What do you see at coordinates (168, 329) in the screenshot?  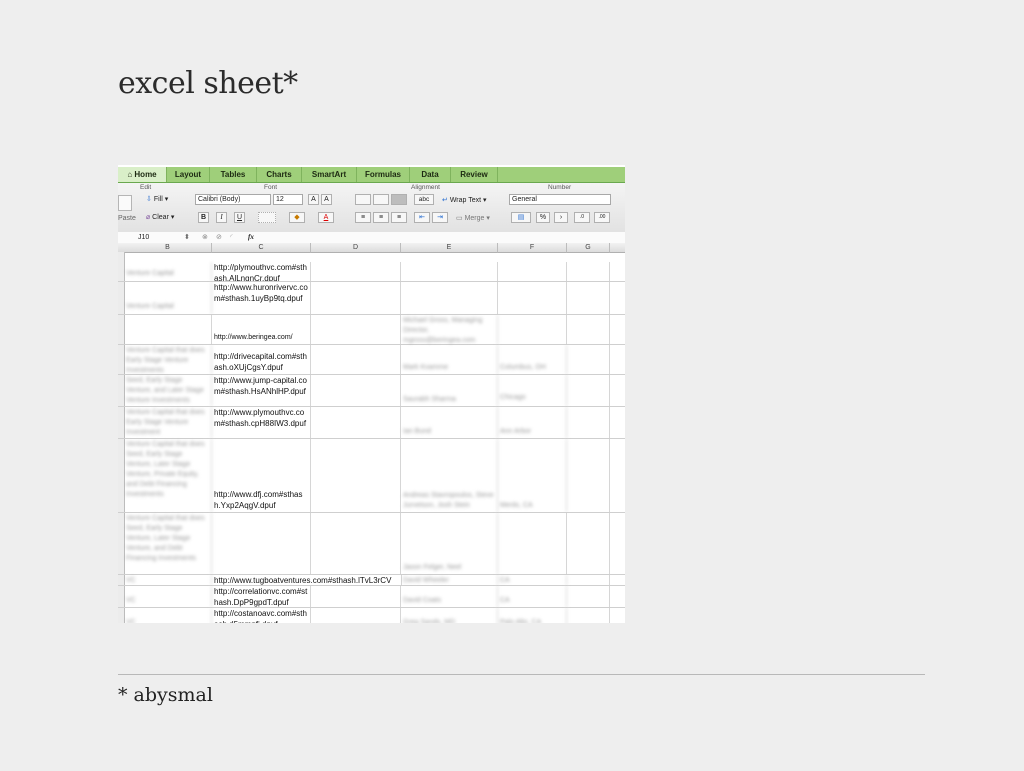 I see `cell-b` at bounding box center [168, 329].